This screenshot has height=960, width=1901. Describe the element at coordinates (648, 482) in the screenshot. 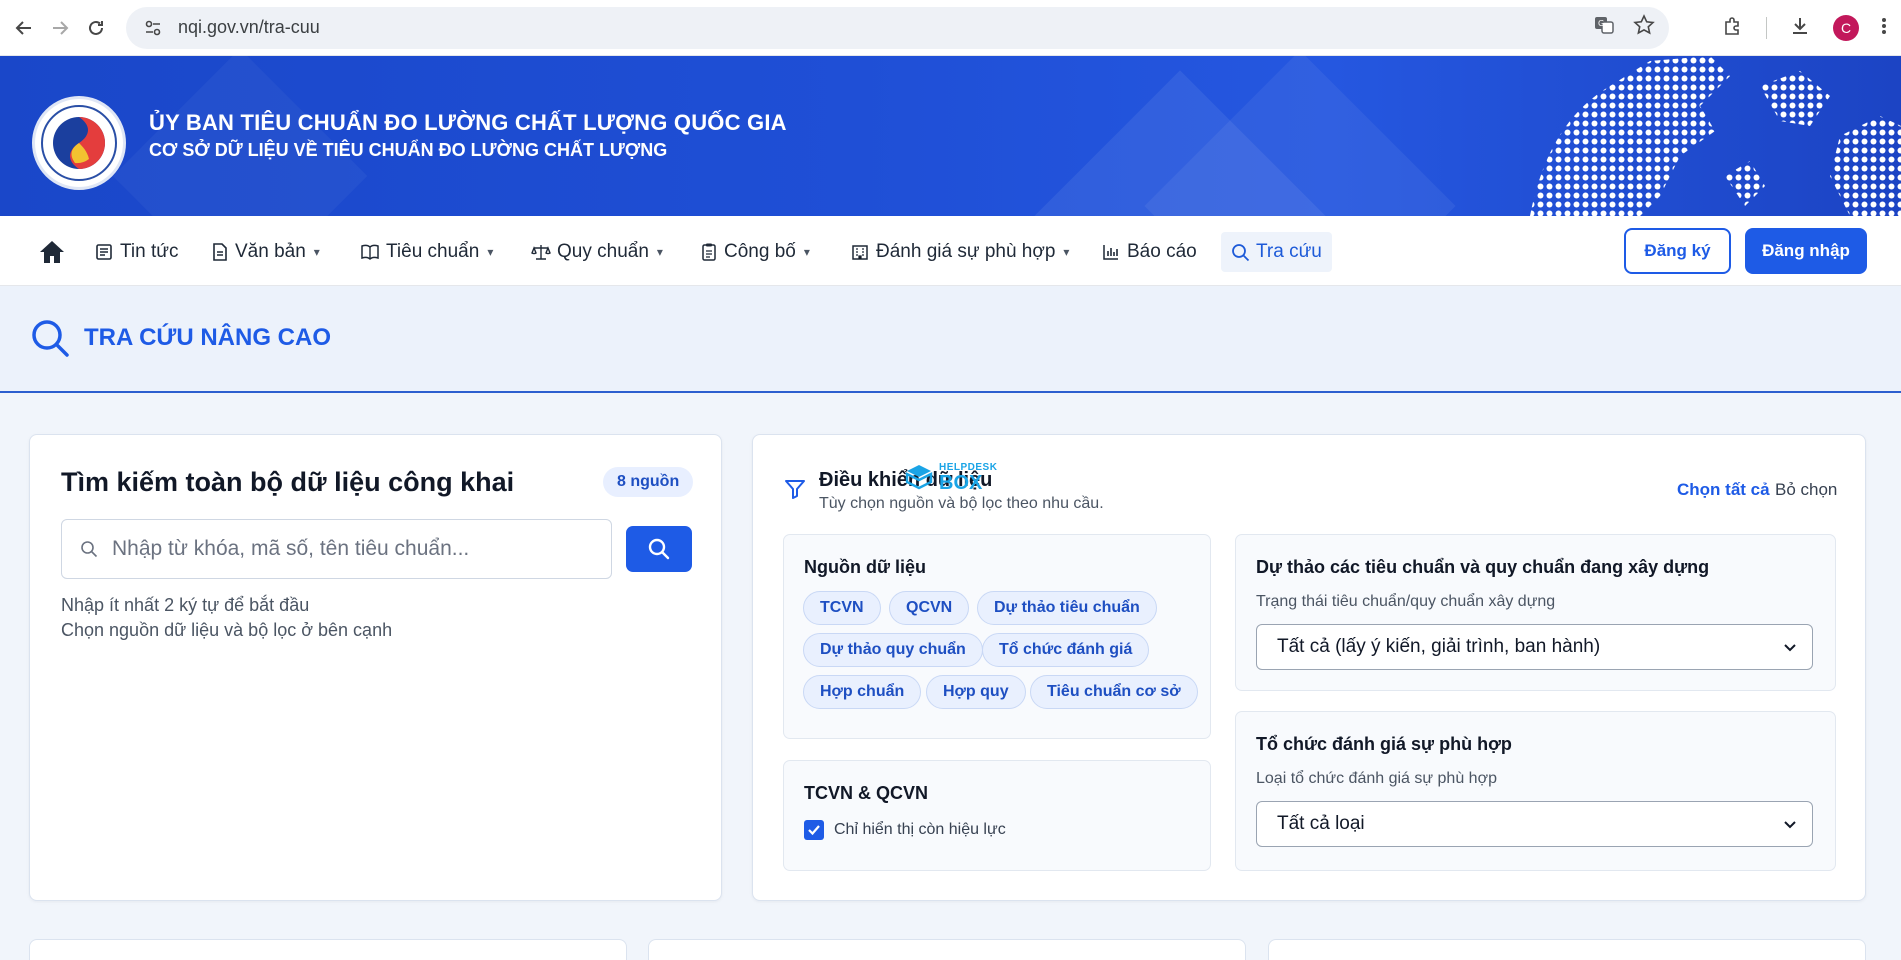

I see `source-count-badge: 8 nguồn` at that location.